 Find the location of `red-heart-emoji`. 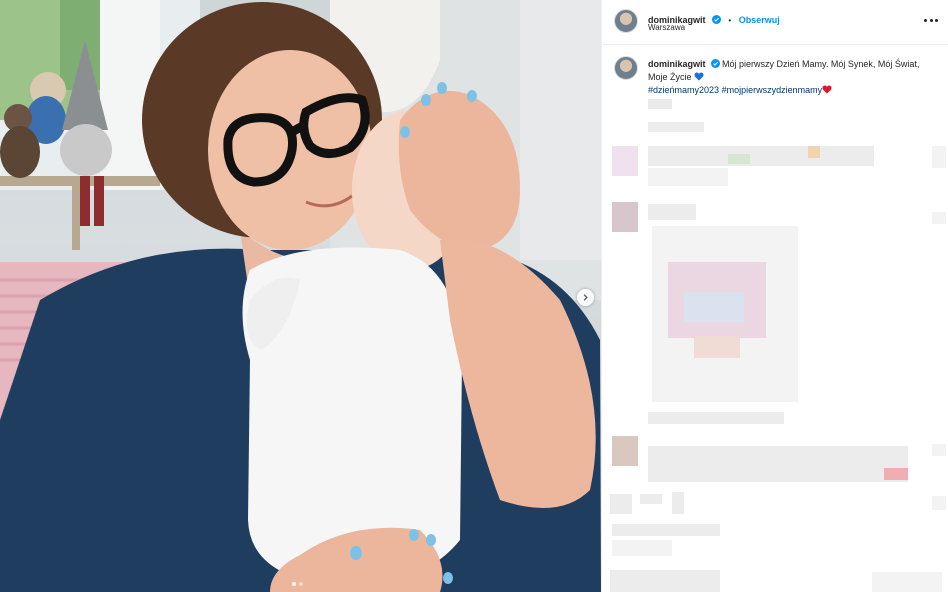

red-heart-emoji is located at coordinates (827, 89).